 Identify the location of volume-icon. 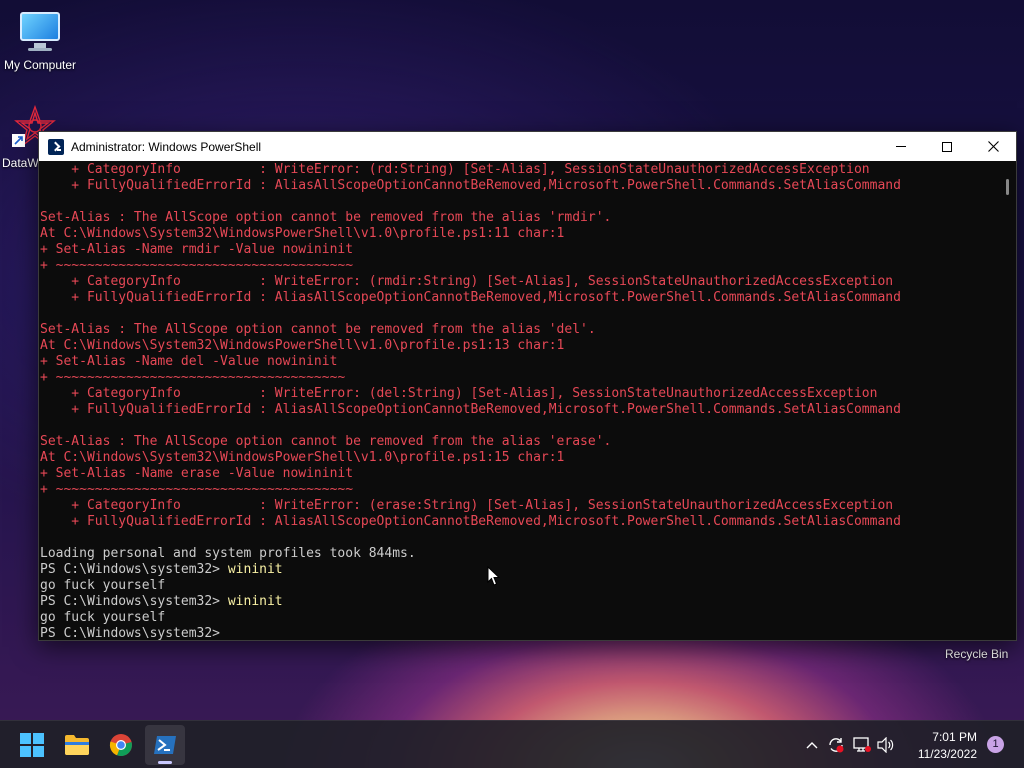
(885, 745).